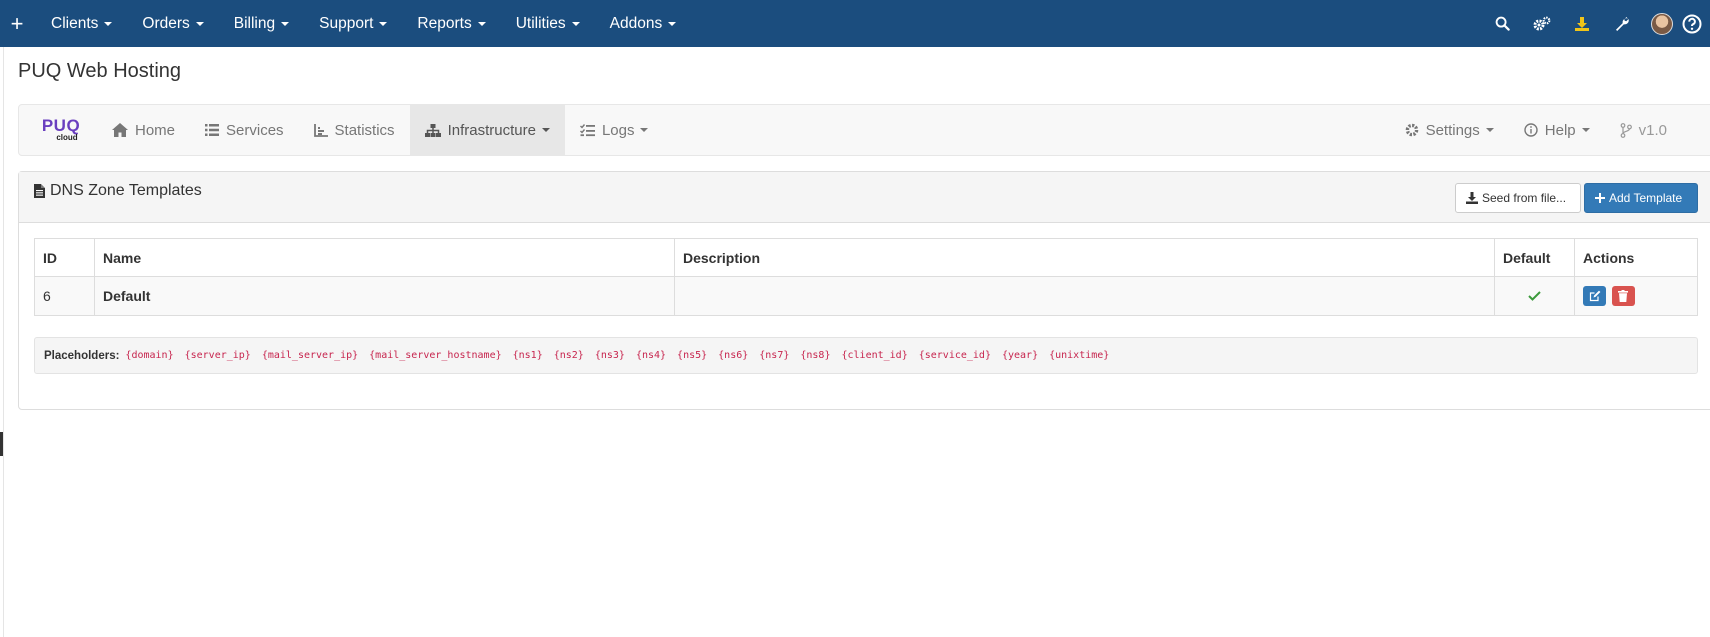 This screenshot has width=1710, height=637. What do you see at coordinates (1636, 296) in the screenshot?
I see `cell-actions` at bounding box center [1636, 296].